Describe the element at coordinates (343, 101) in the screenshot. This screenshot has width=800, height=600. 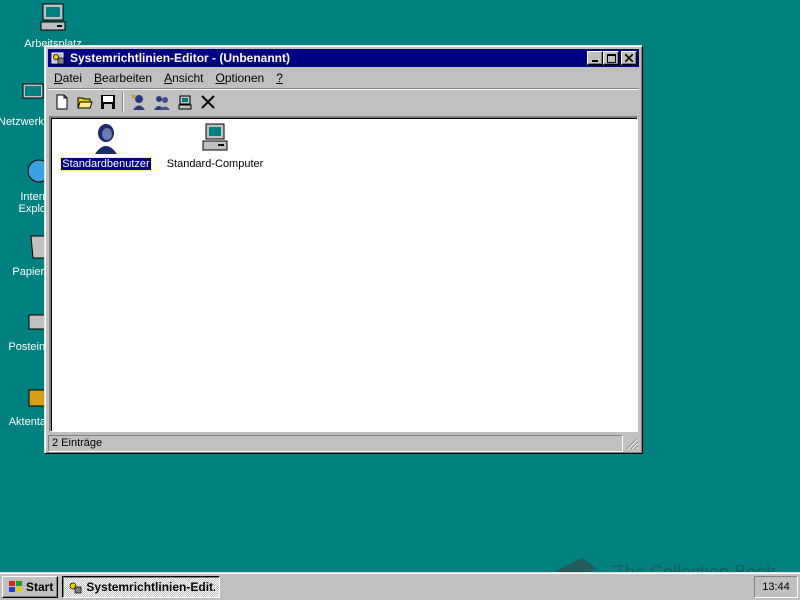
I see `toolbar` at that location.